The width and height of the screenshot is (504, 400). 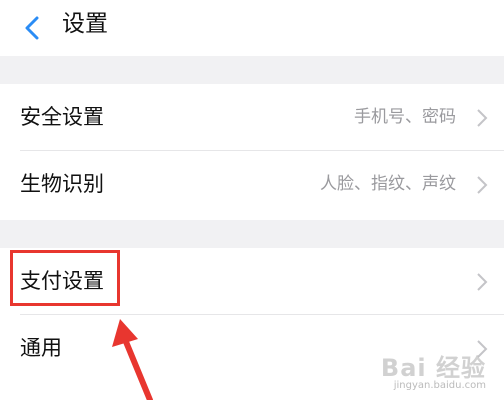 I want to click on back-button, so click(x=32, y=28).